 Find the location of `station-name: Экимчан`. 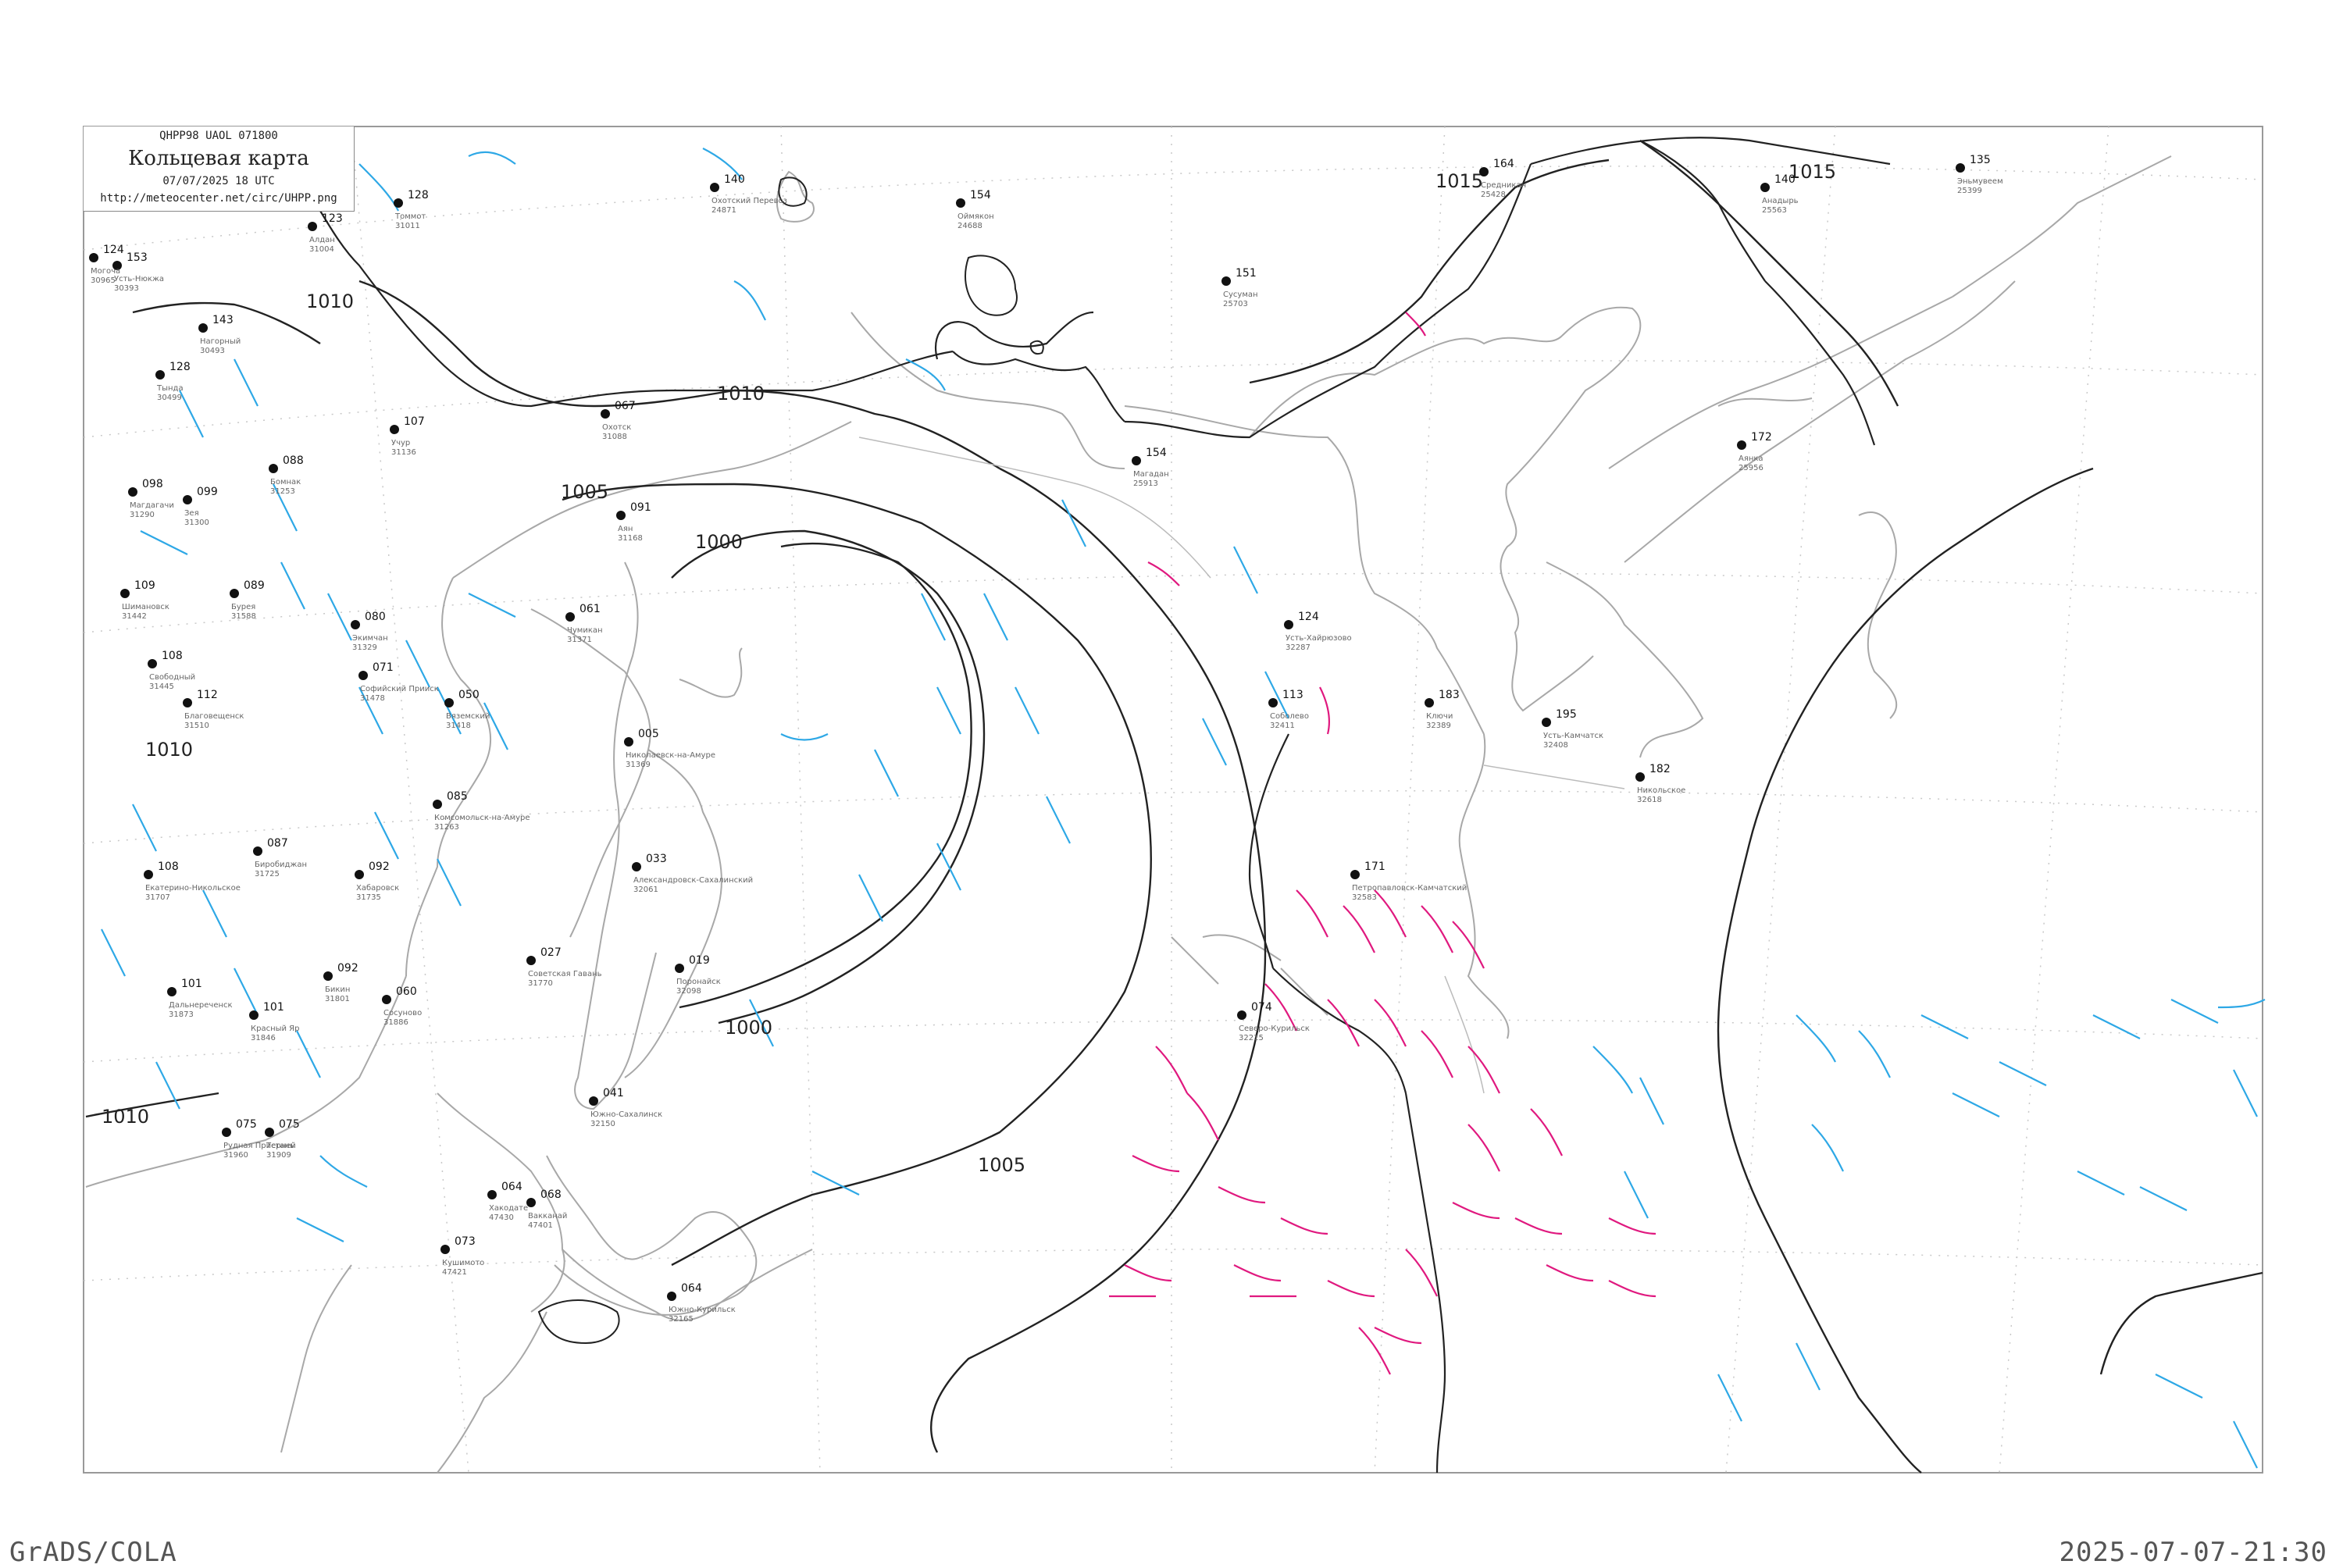

station-name: Экимчан is located at coordinates (370, 638).